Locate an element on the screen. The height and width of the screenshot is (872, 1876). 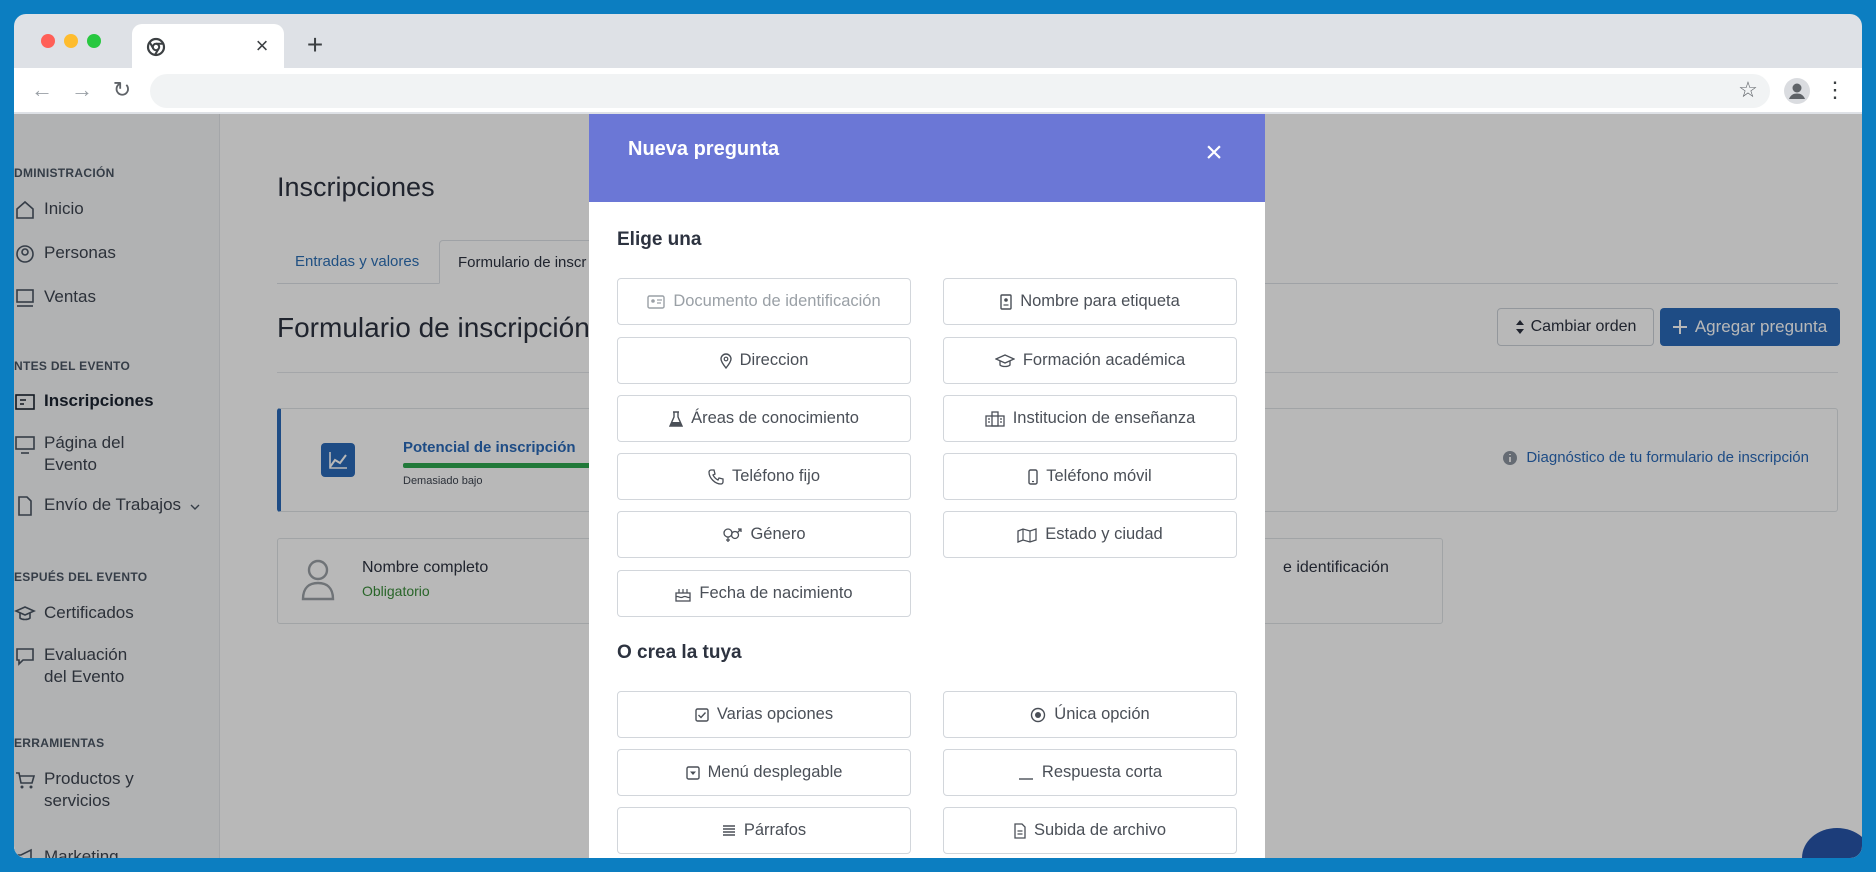
minimize-window-button is located at coordinates (71, 41).